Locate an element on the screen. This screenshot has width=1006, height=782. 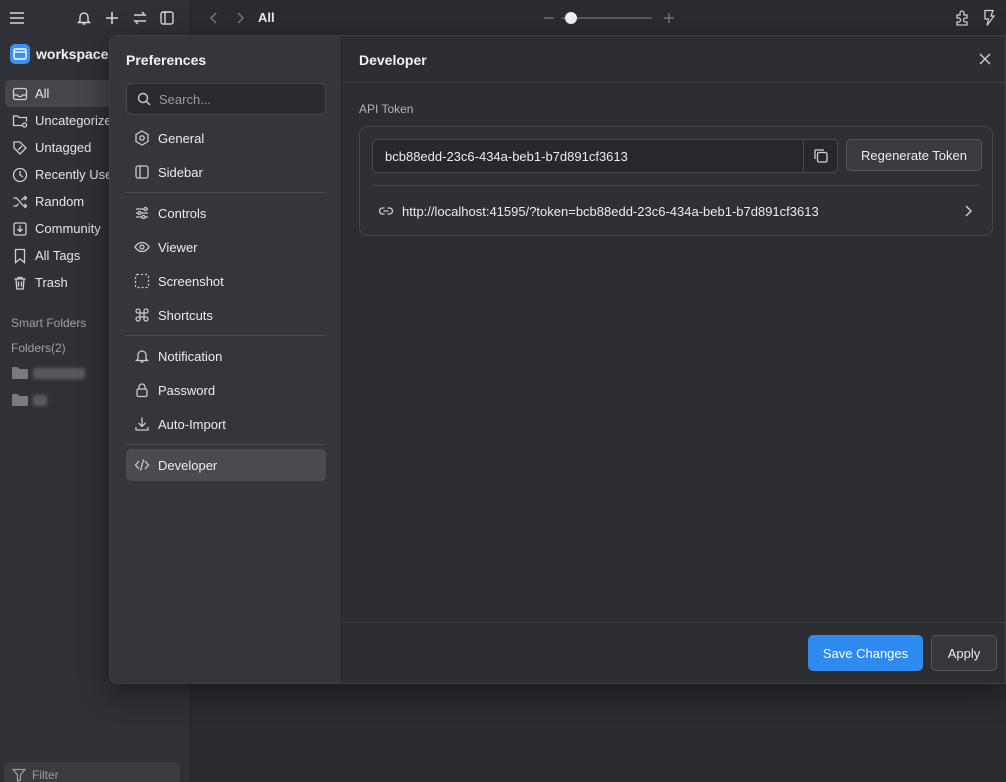
inbox-icon is located at coordinates (20, 94).